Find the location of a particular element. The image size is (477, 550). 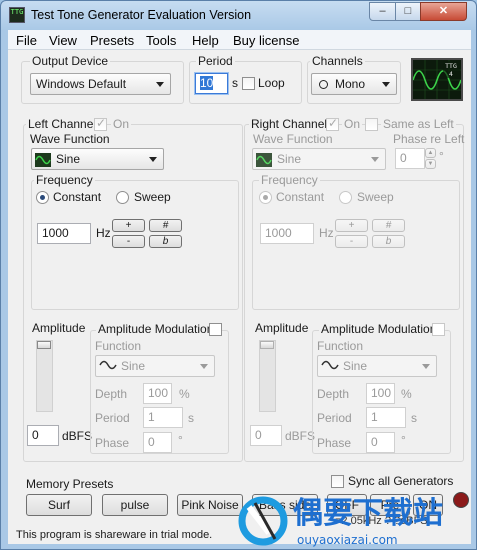

right-mod-period-label: Period is located at coordinates (334, 418).